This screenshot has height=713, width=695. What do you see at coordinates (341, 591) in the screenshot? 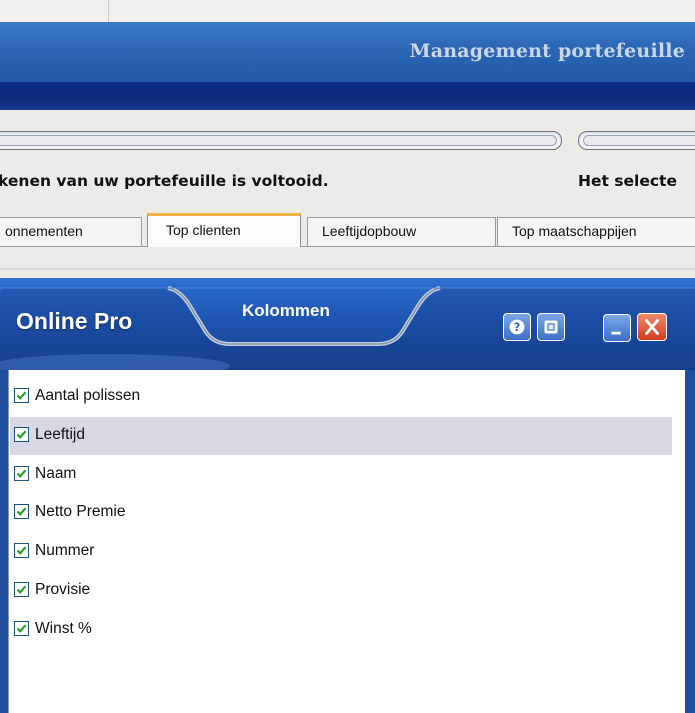
I see `column-option: Provisie` at bounding box center [341, 591].